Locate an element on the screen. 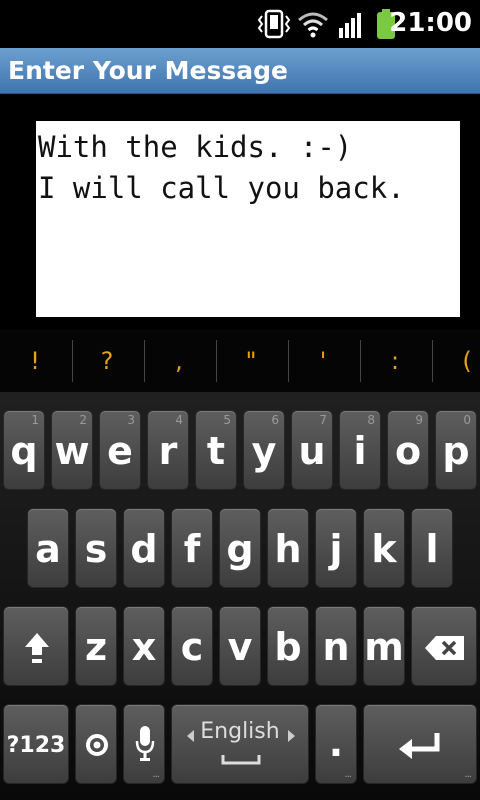 The image size is (480, 800). backspace-icon is located at coordinates (444, 648).